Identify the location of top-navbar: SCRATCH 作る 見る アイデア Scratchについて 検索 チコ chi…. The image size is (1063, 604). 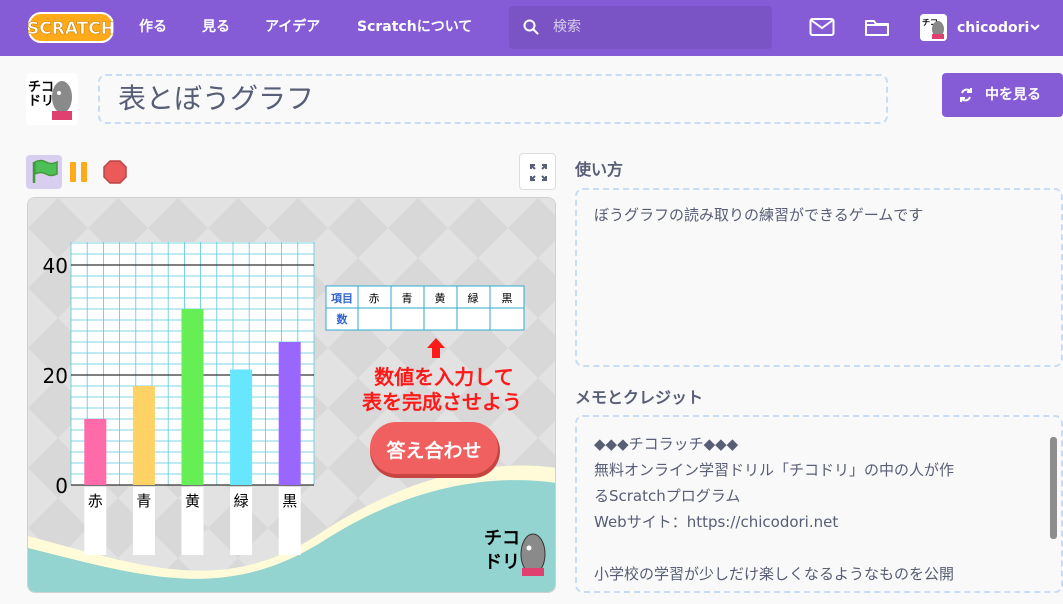
(531, 28).